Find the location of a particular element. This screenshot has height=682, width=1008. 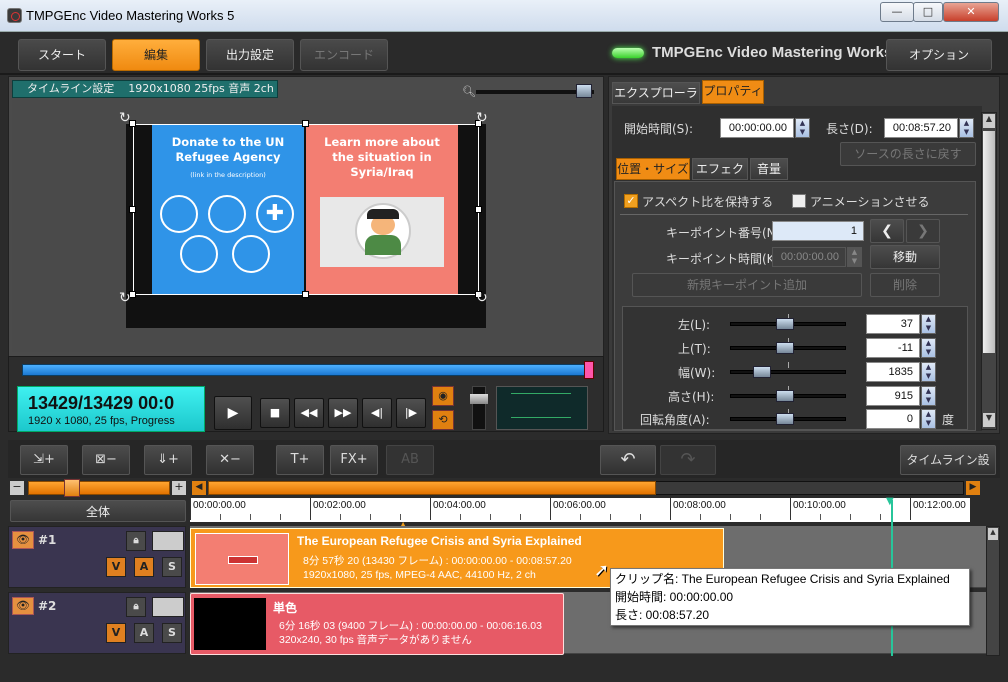

keep-aspect-checkbox: ✓ is located at coordinates (631, 201).